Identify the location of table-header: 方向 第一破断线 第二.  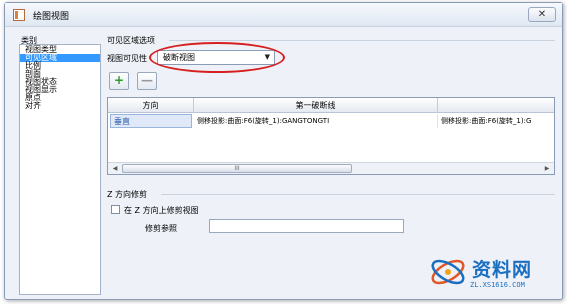
(331, 105).